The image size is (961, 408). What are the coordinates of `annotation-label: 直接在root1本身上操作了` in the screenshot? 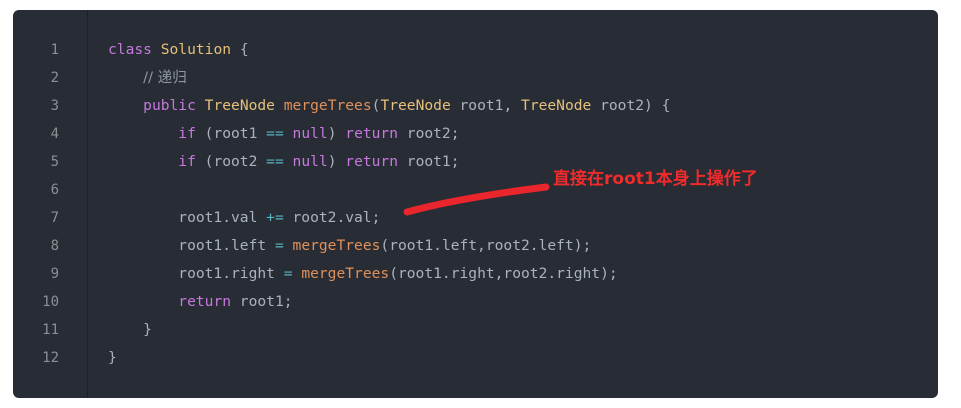 It's located at (655, 179).